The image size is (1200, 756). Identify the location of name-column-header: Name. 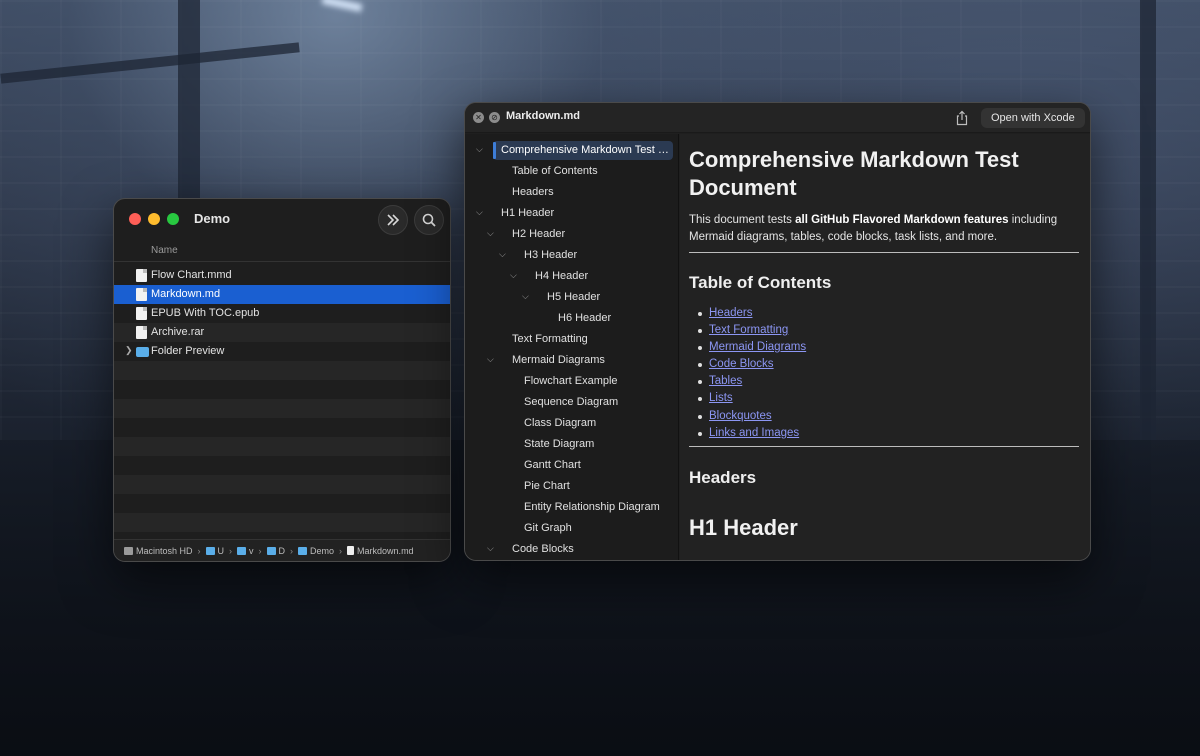
(282, 251).